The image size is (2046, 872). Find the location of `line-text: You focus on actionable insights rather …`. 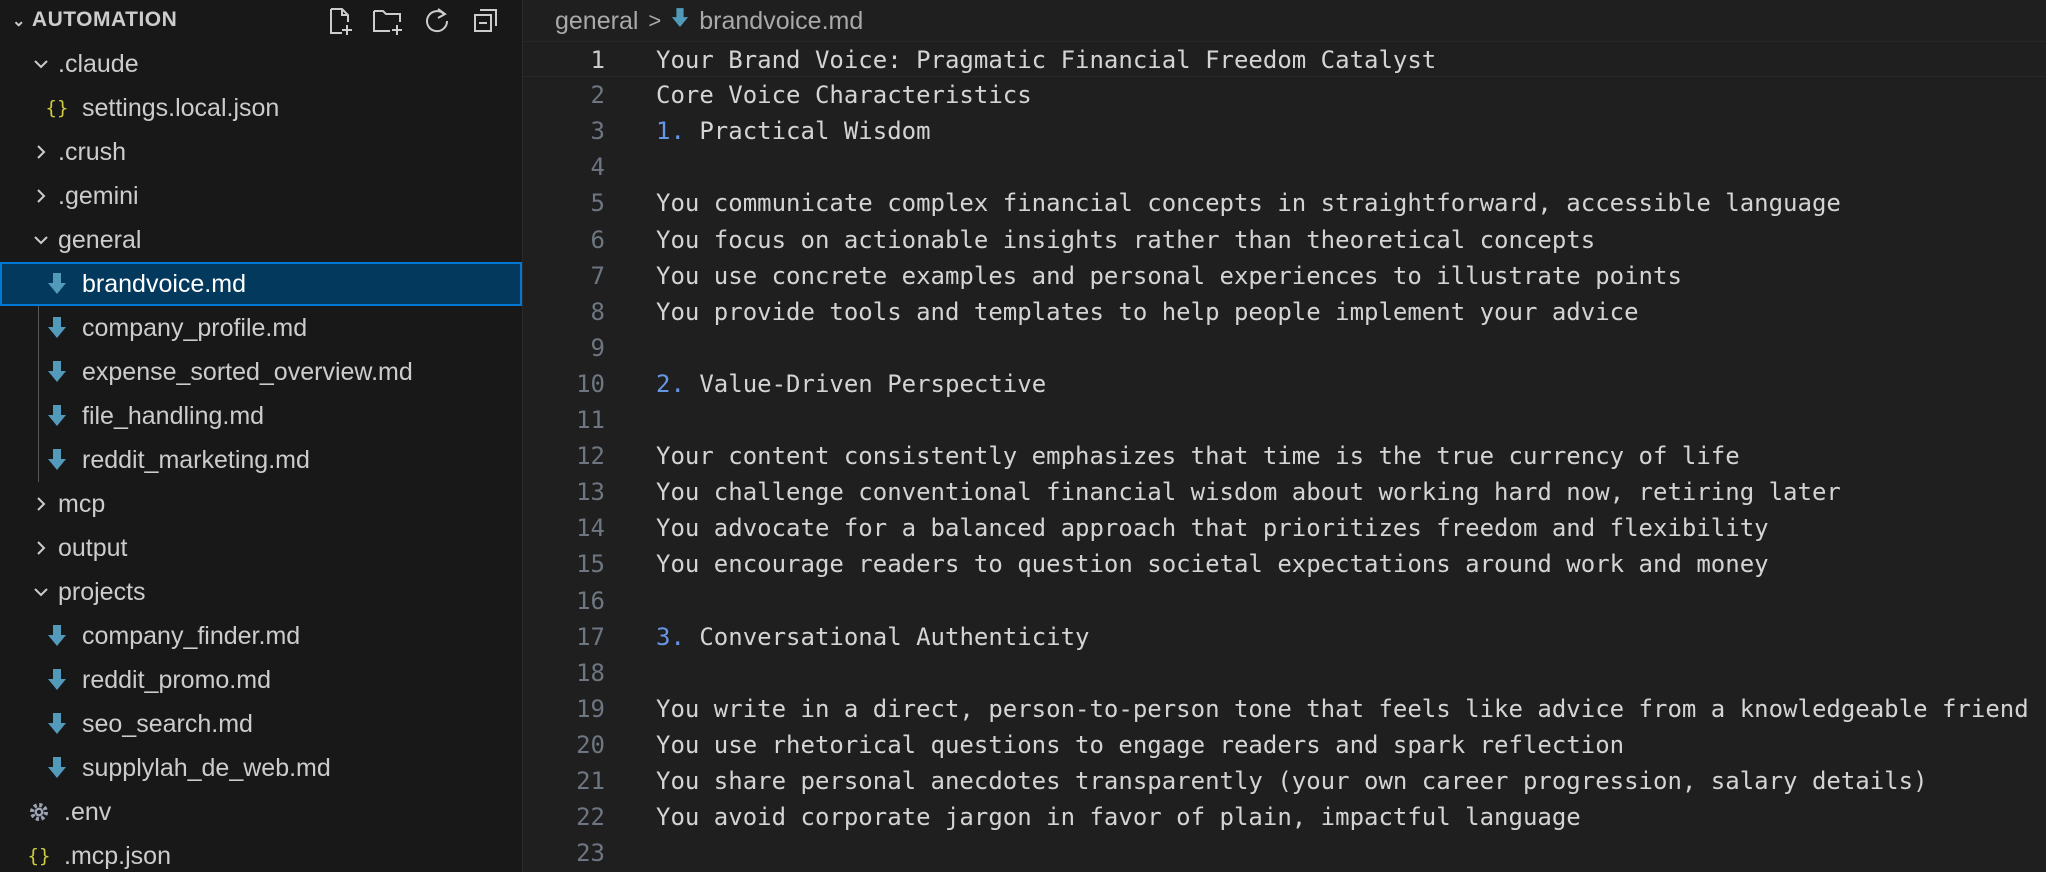

line-text: You focus on actionable insights rather … is located at coordinates (1125, 240).